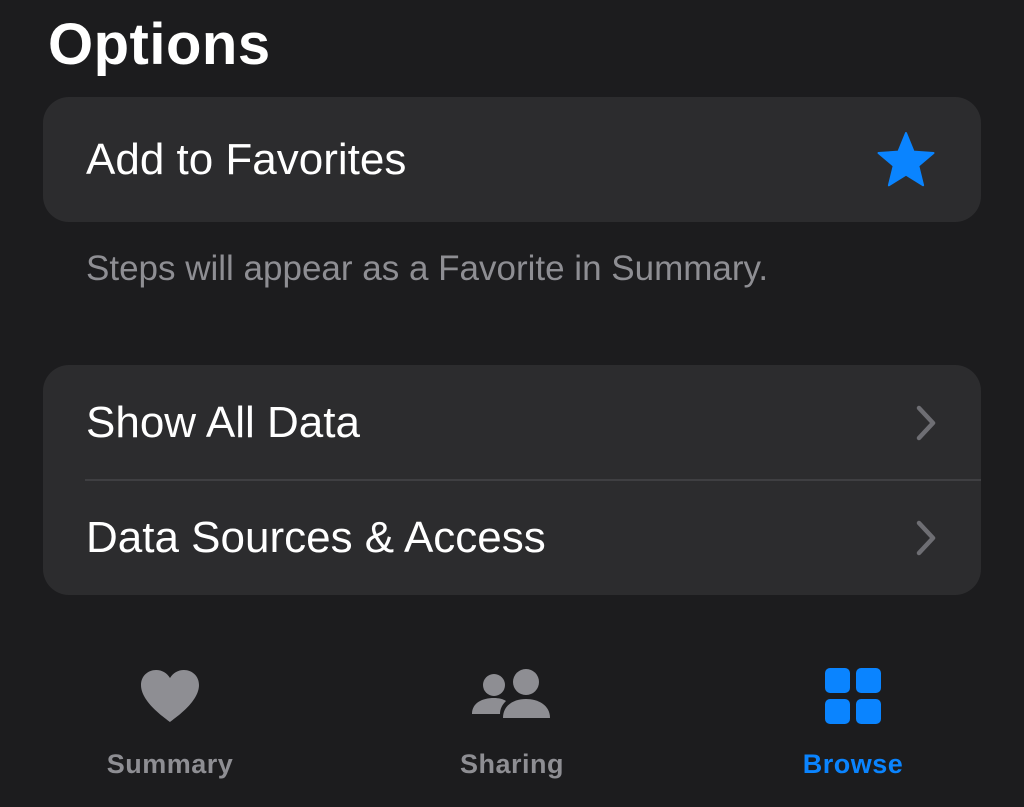 This screenshot has height=807, width=1024. I want to click on heart-icon, so click(170, 696).